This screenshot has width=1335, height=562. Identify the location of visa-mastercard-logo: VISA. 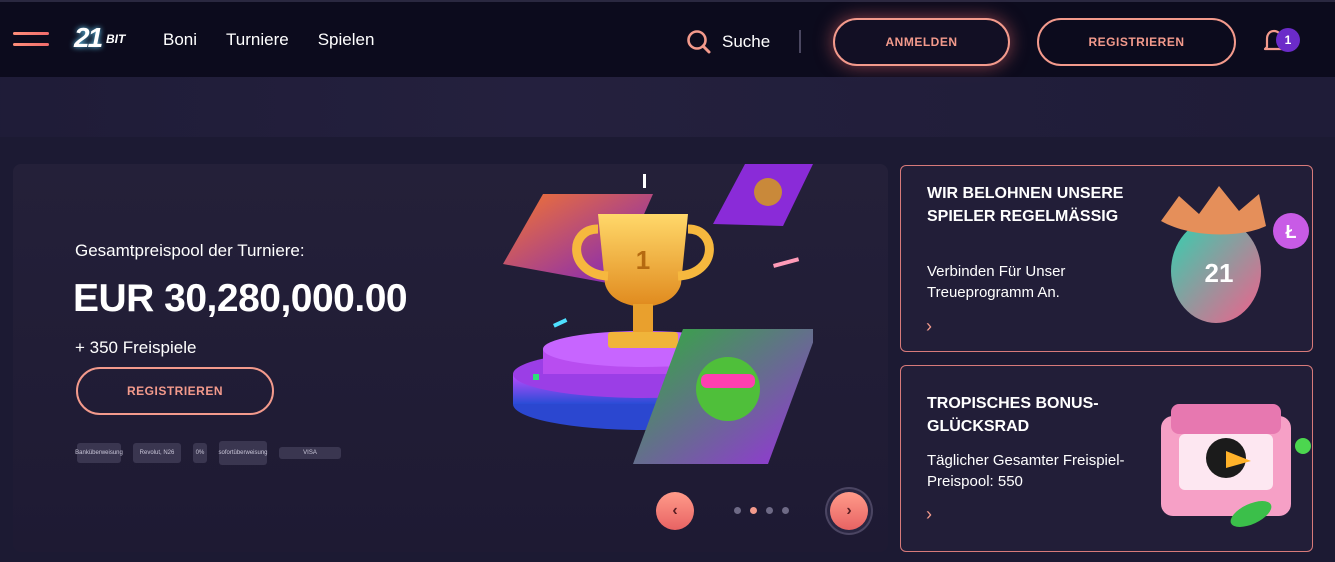
(310, 453).